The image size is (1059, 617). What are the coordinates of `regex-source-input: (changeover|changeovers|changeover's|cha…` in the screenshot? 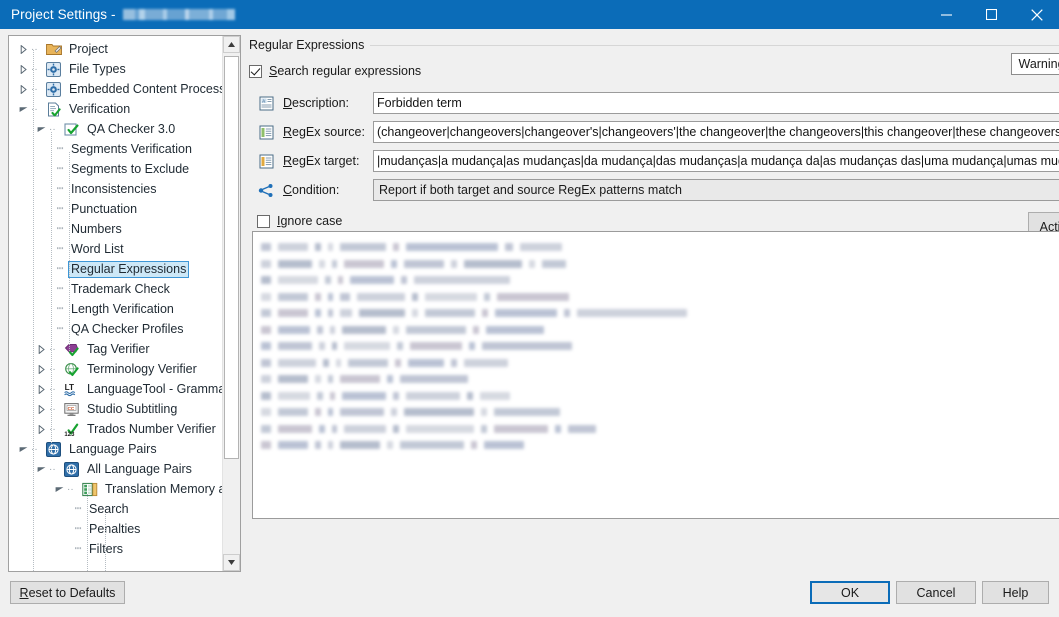 It's located at (716, 132).